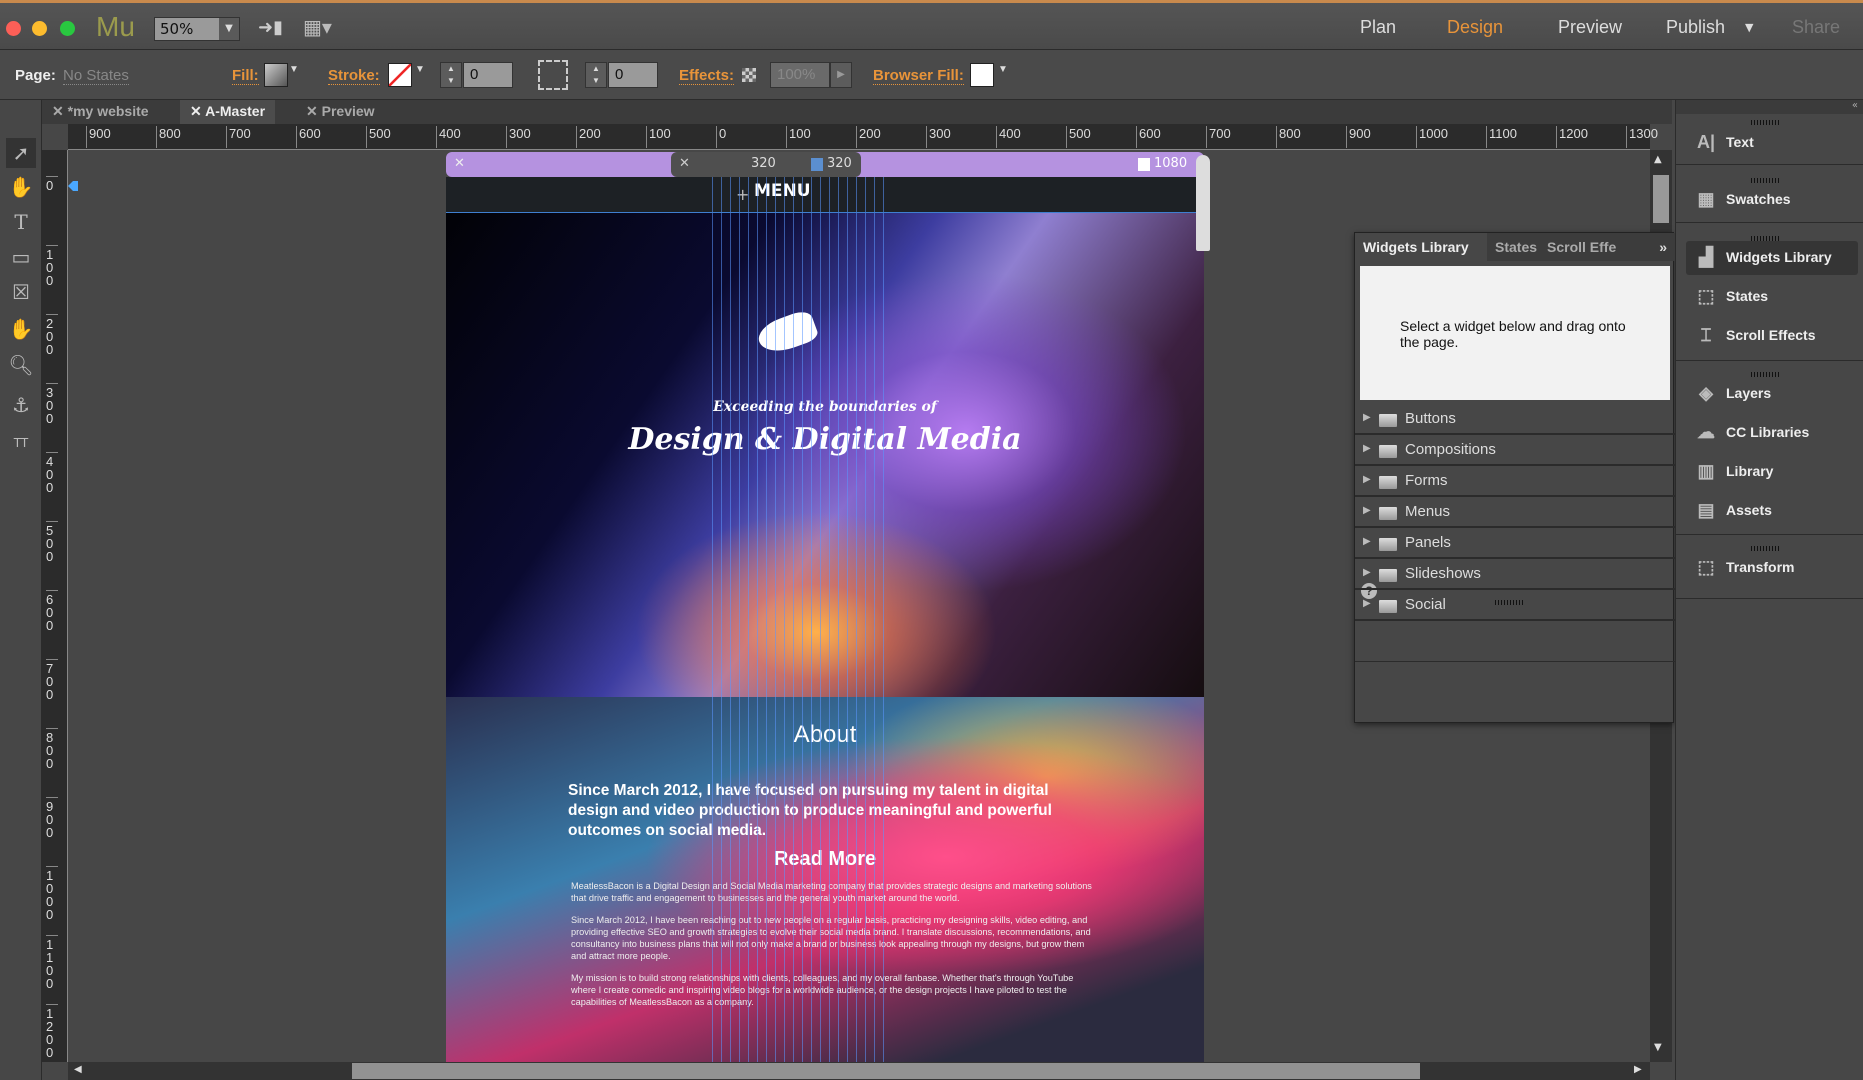 The width and height of the screenshot is (1863, 1080). Describe the element at coordinates (1765, 122) in the screenshot. I see `panel-group-grip` at that location.